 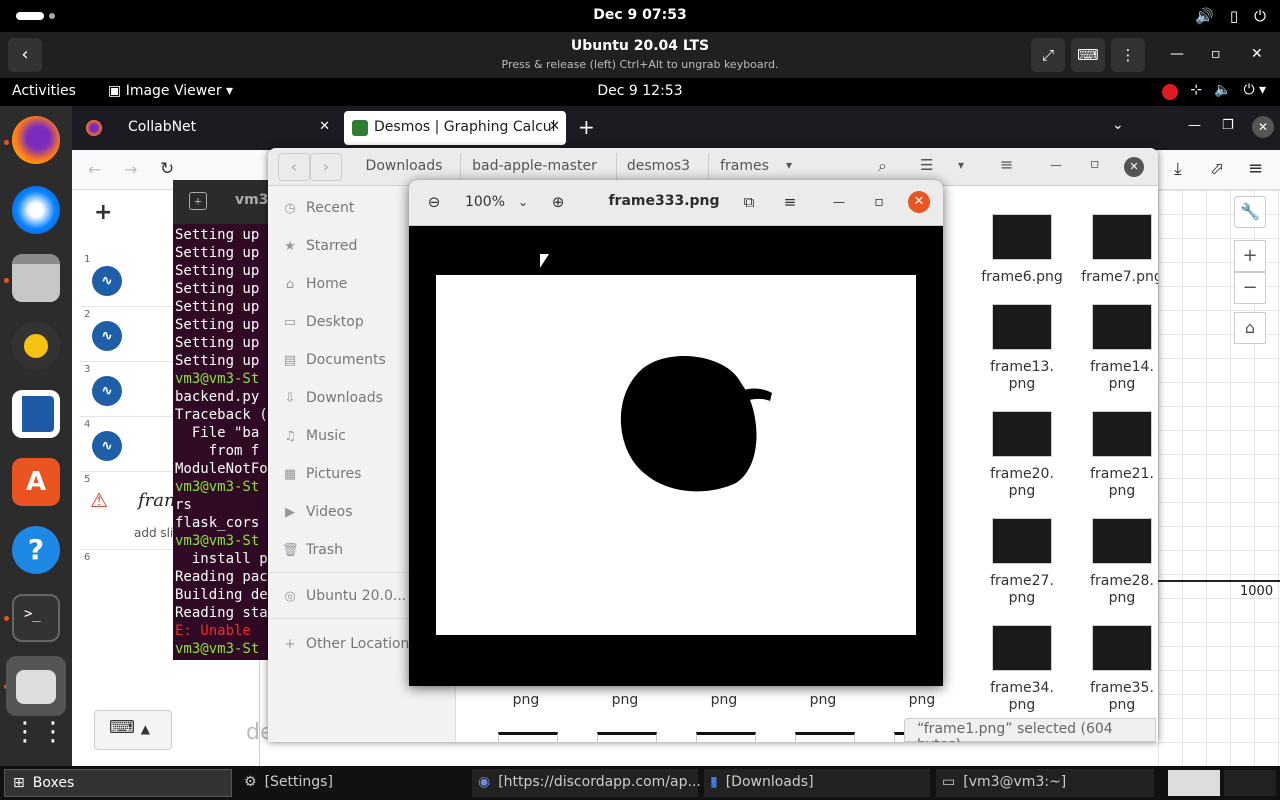 I want to click on file-name: frame27. png, so click(x=1022, y=590).